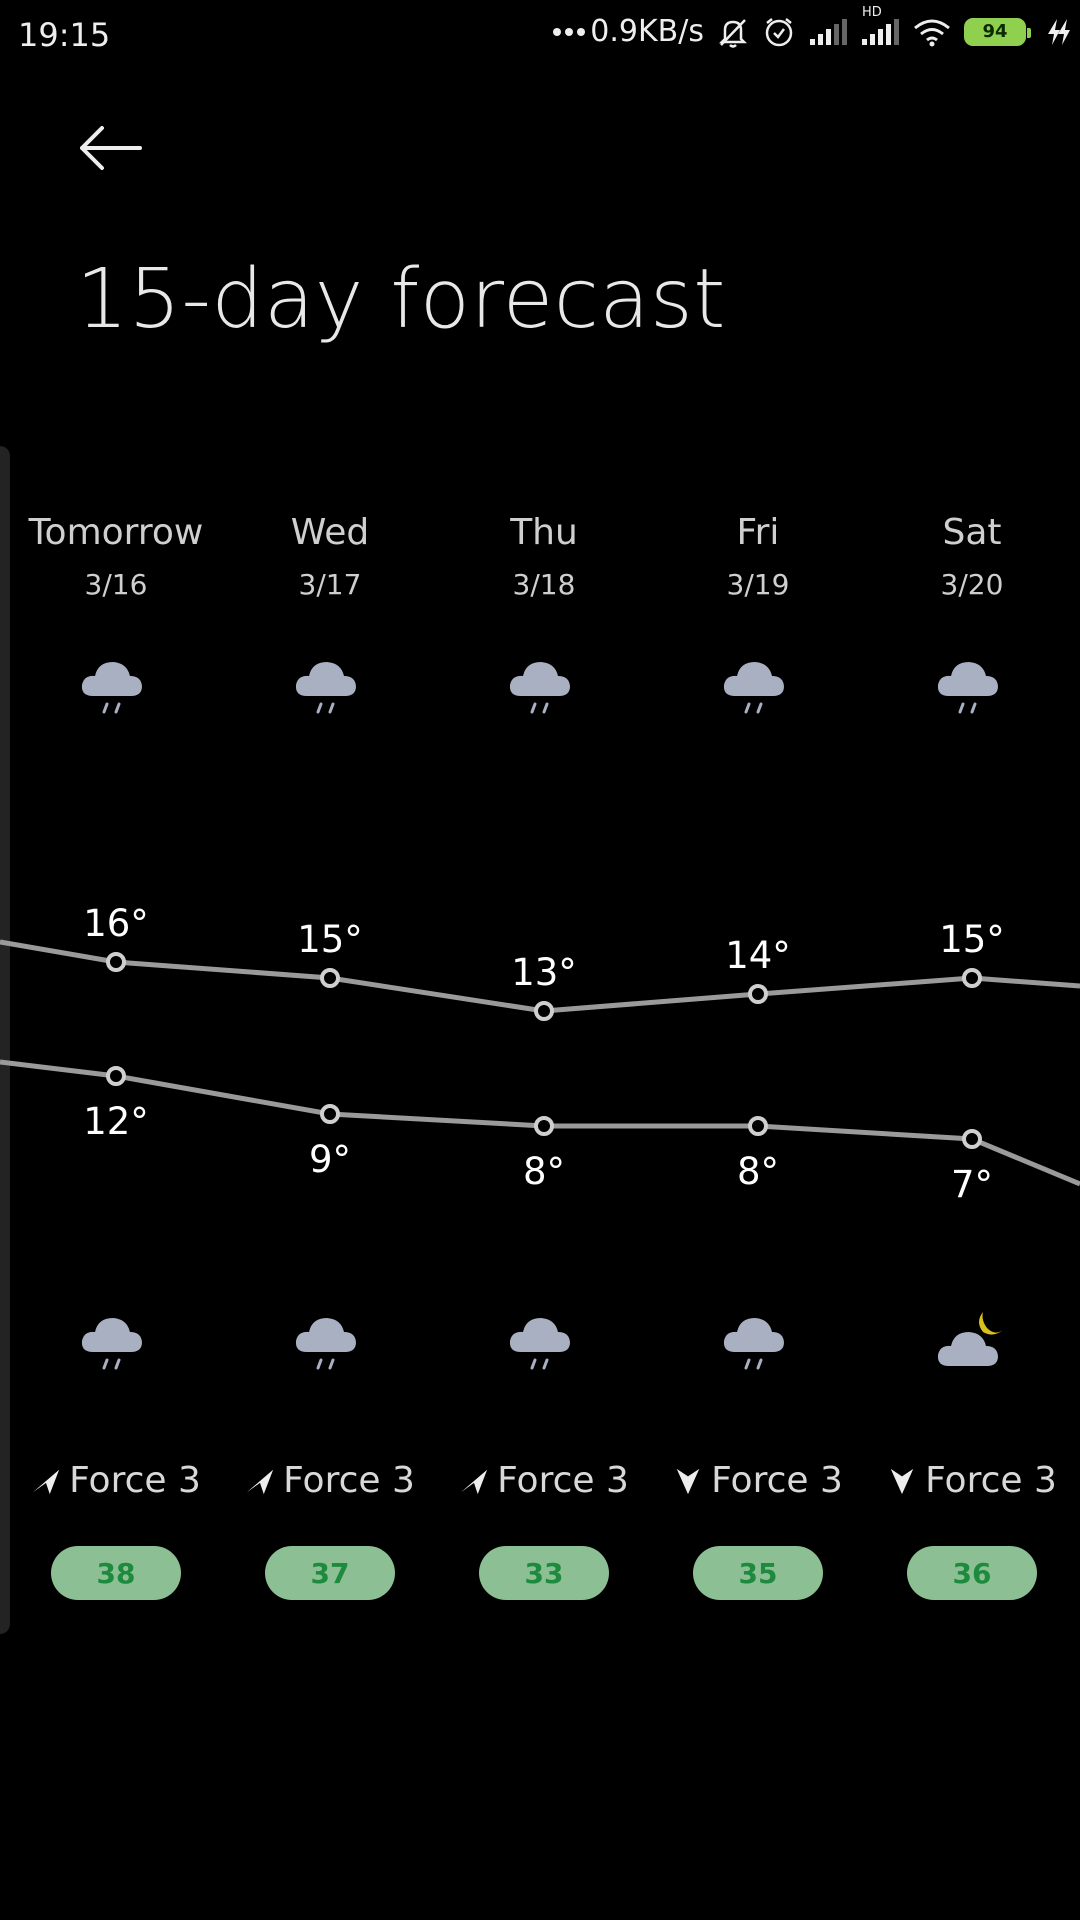 The height and width of the screenshot is (1920, 1080). What do you see at coordinates (401, 299) in the screenshot?
I see `page-title: 15-day forecast` at bounding box center [401, 299].